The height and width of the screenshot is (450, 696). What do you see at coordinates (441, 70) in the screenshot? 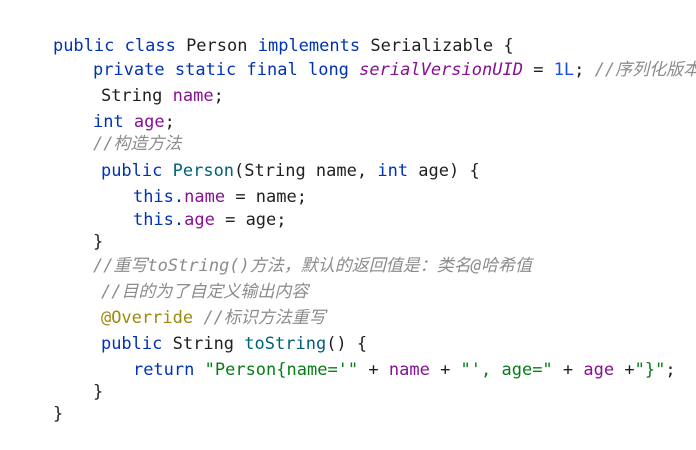
I see `constant-serial-version-uid: serialVersionUID` at bounding box center [441, 70].